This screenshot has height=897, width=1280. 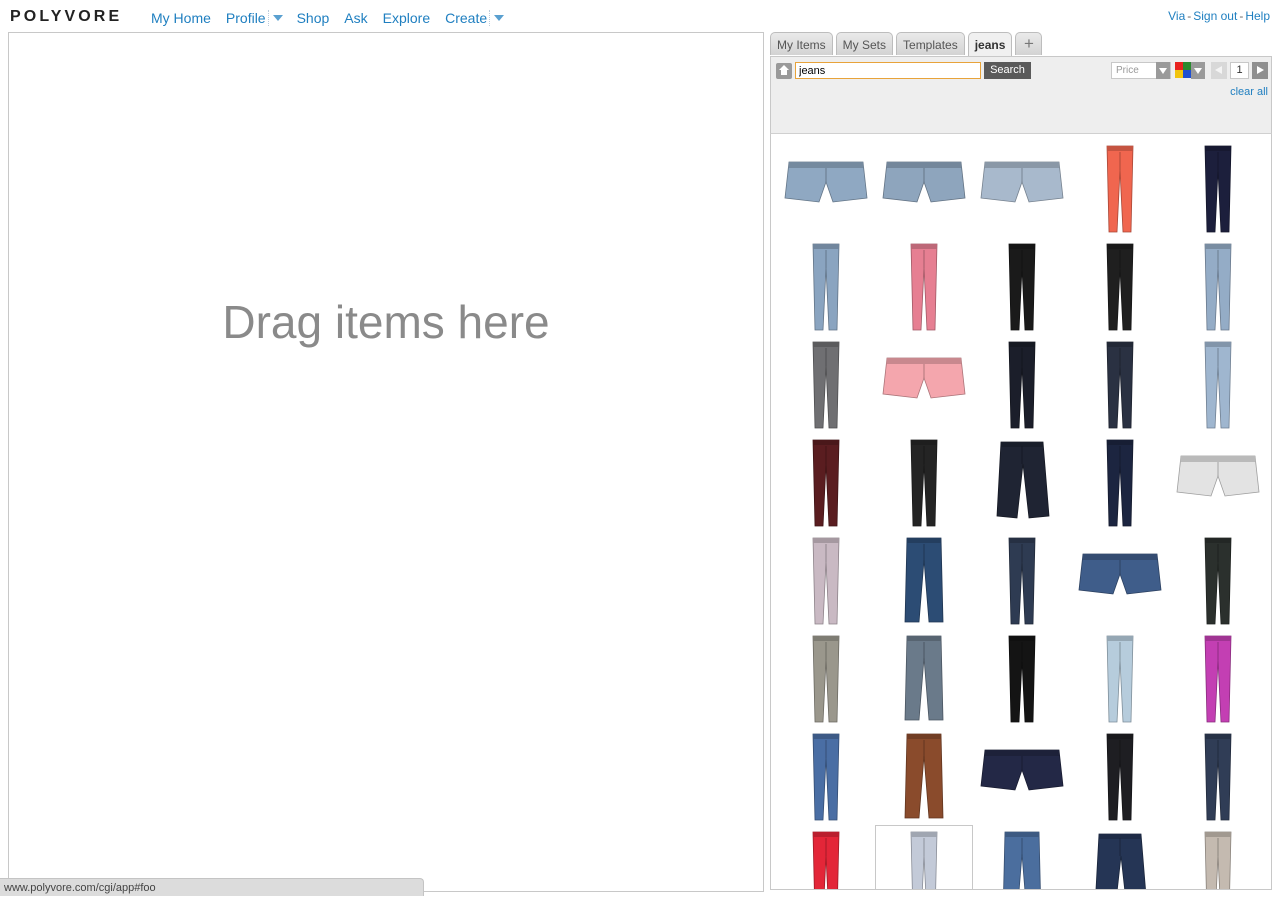 I want to click on clear-all-link: clear all, so click(x=1249, y=92).